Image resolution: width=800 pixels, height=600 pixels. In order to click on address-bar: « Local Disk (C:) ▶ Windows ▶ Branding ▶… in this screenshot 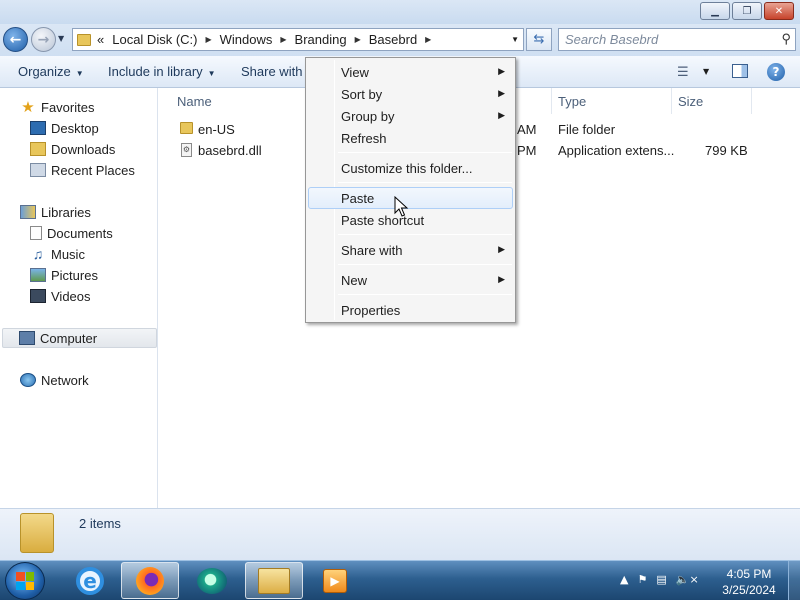, I will do `click(298, 39)`.